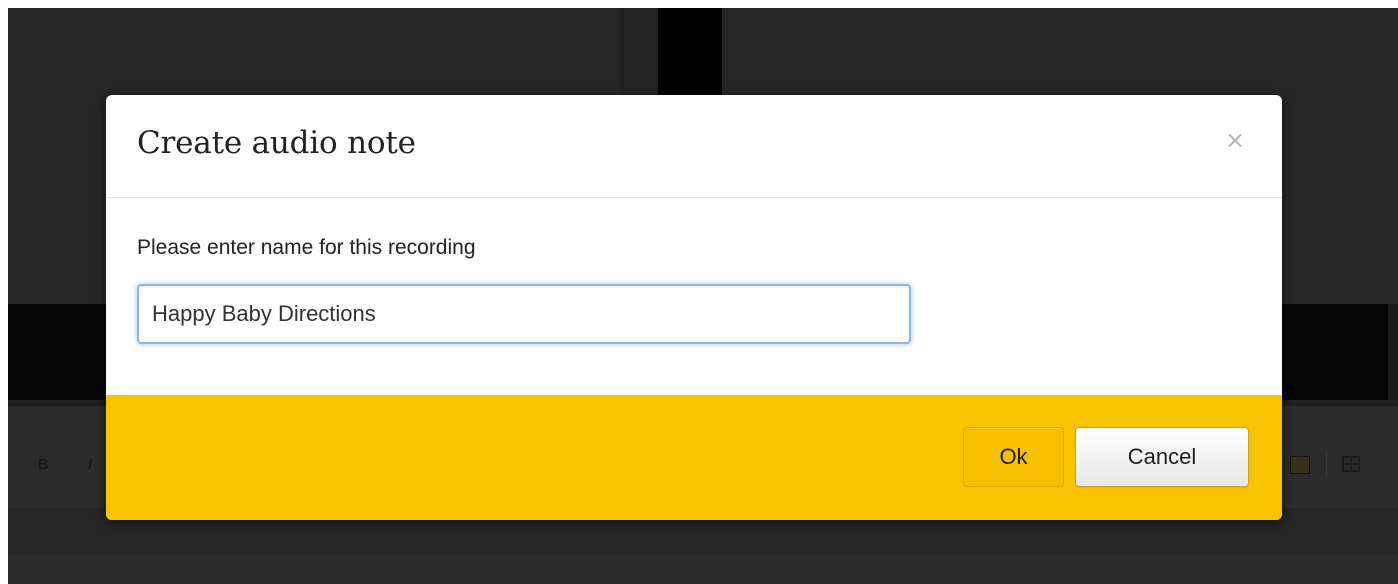  Describe the element at coordinates (306, 247) in the screenshot. I see `recording-name-label: Please enter name for this recording` at that location.